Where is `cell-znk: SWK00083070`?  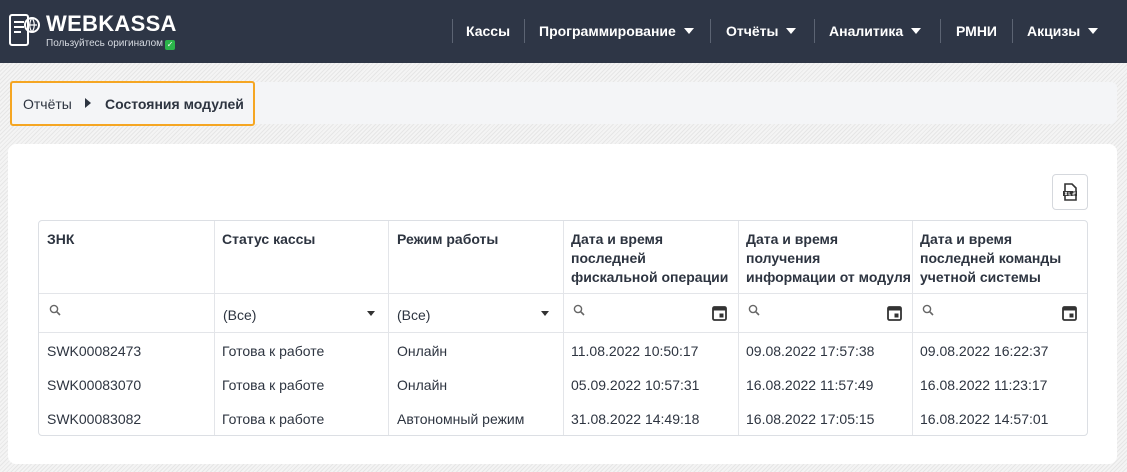 cell-znk: SWK00083070 is located at coordinates (94, 385).